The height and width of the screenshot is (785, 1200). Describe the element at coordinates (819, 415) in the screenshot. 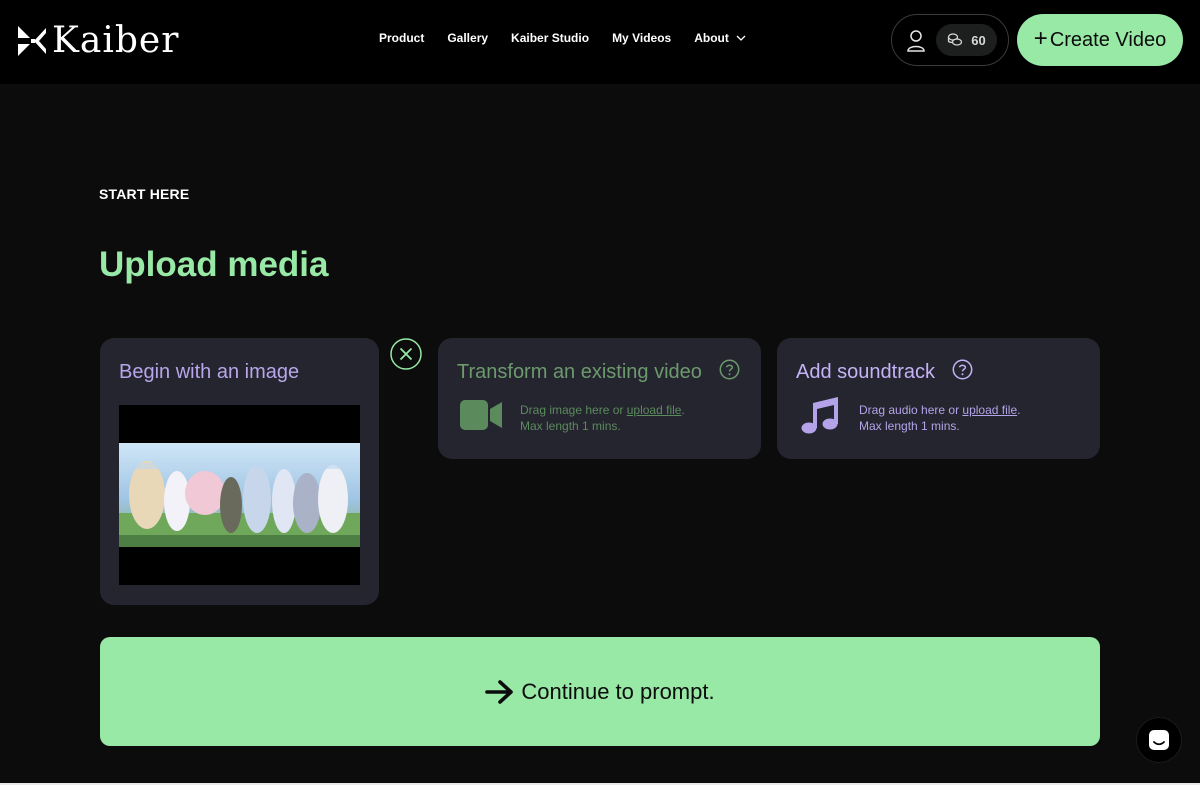

I see `music-note-icon` at that location.